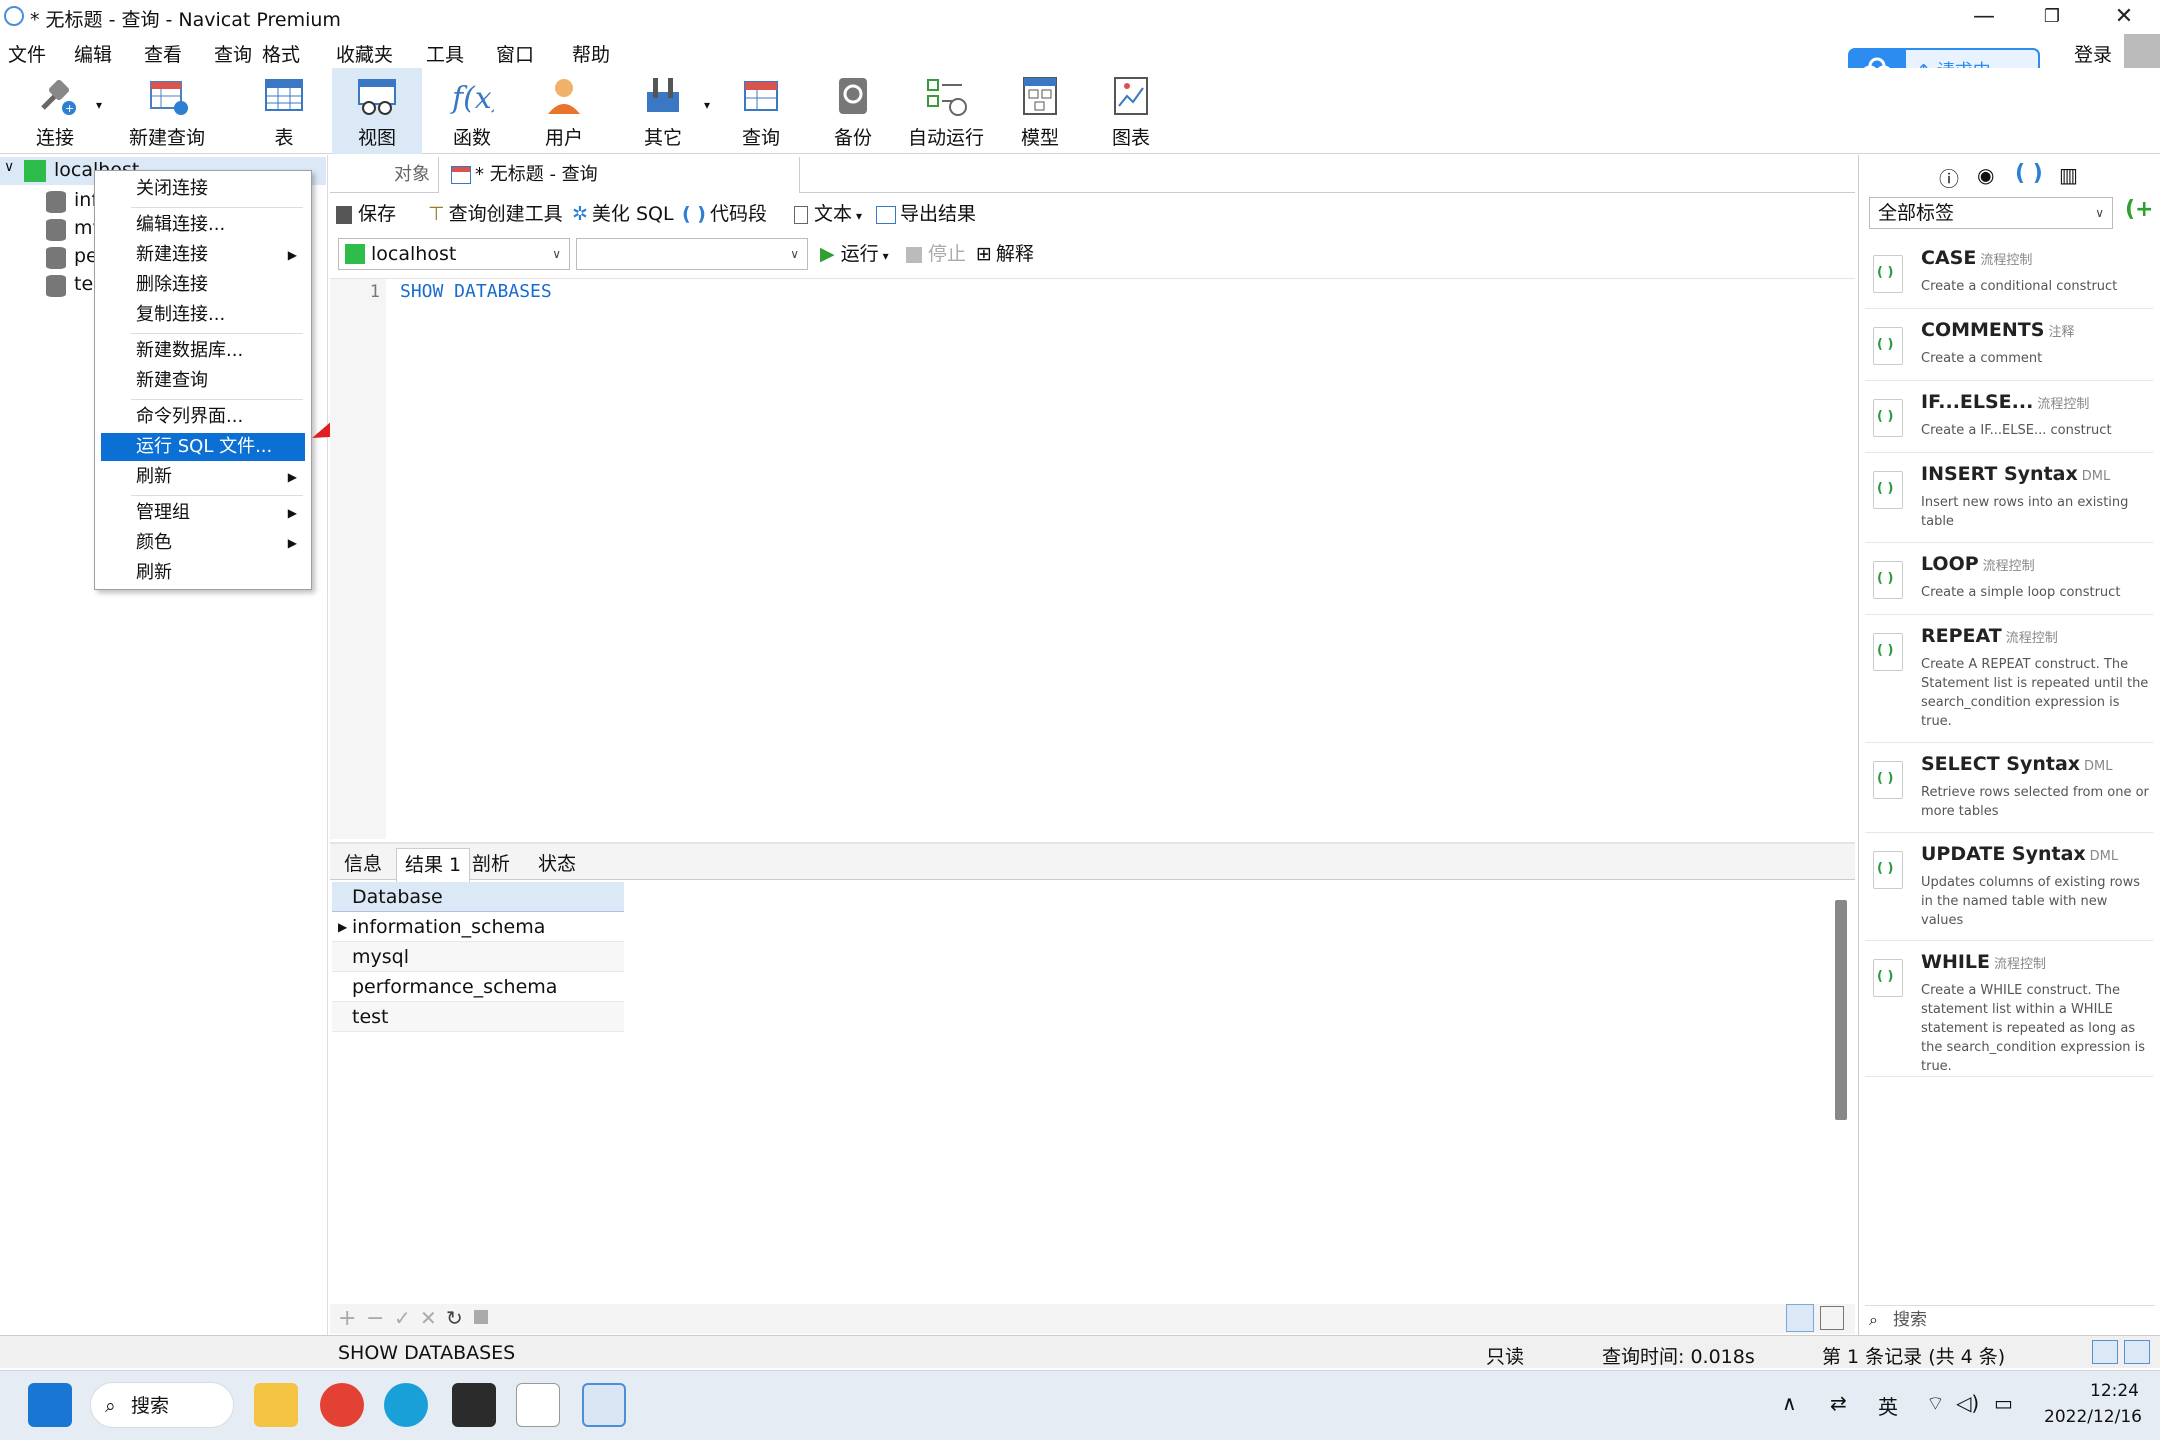 Image resolution: width=2160 pixels, height=1440 pixels. I want to click on beautify-sql-button: ✲ 美化 SQL, so click(623, 214).